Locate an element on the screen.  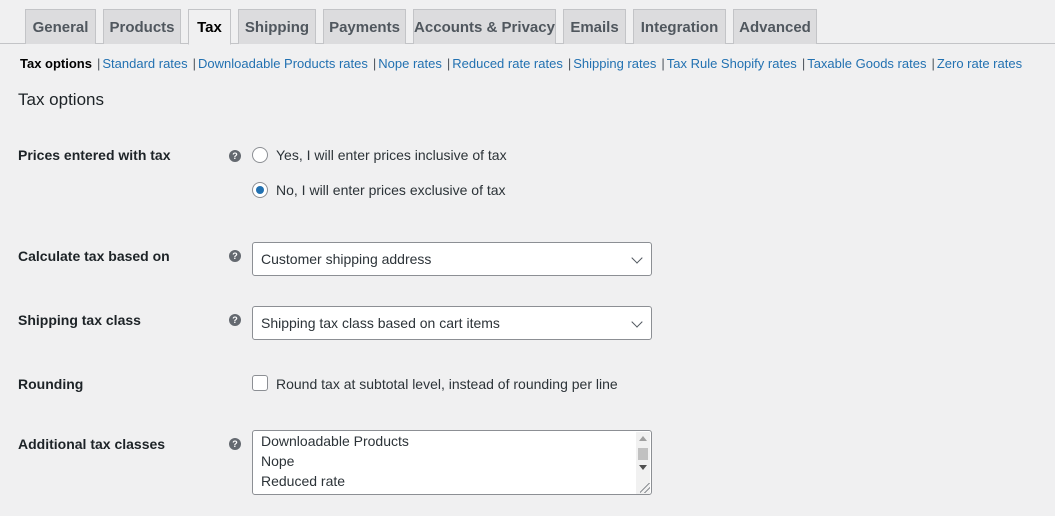
subnav-link-nope-rates: Nope rates is located at coordinates (410, 63).